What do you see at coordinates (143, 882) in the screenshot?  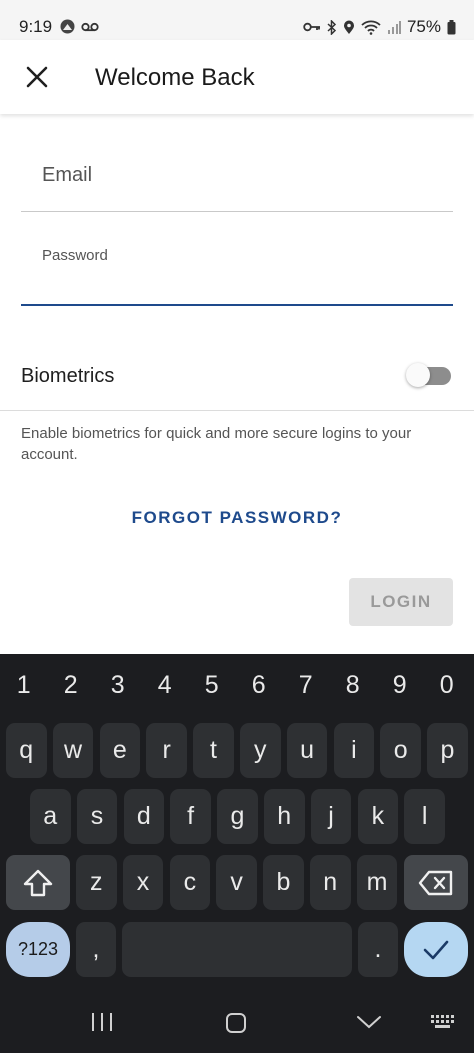 I see `letter-key-x: x` at bounding box center [143, 882].